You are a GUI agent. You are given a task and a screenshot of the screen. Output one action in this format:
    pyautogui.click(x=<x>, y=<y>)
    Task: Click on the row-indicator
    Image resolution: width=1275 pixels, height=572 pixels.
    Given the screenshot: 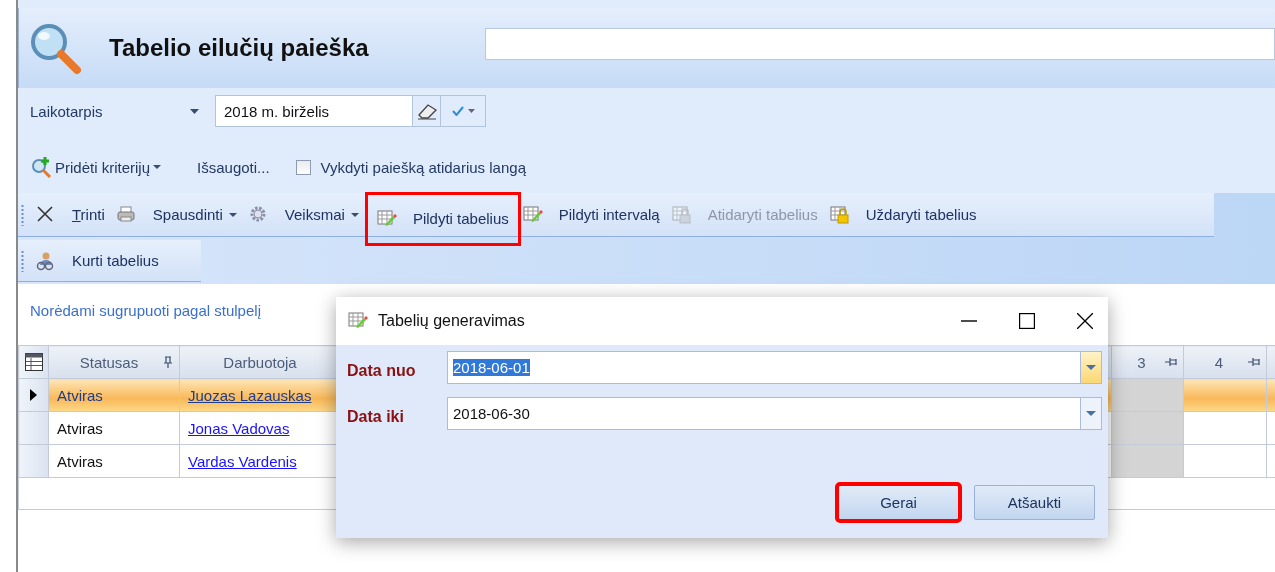 What is the action you would take?
    pyautogui.click(x=33, y=395)
    